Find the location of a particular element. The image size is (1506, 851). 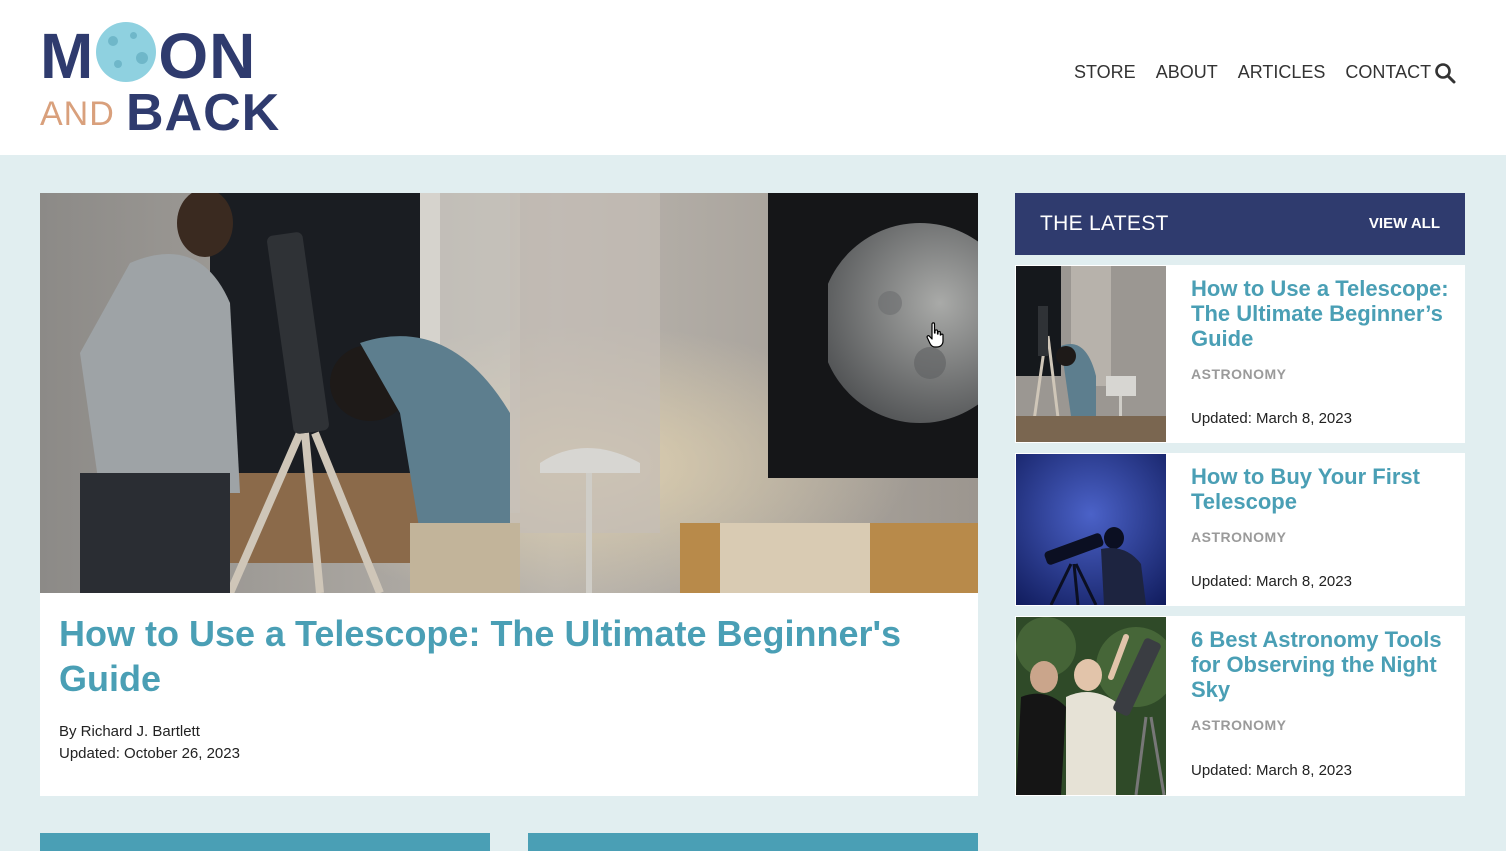

featured-article-author: By Richard J. Bartlett is located at coordinates (129, 731).